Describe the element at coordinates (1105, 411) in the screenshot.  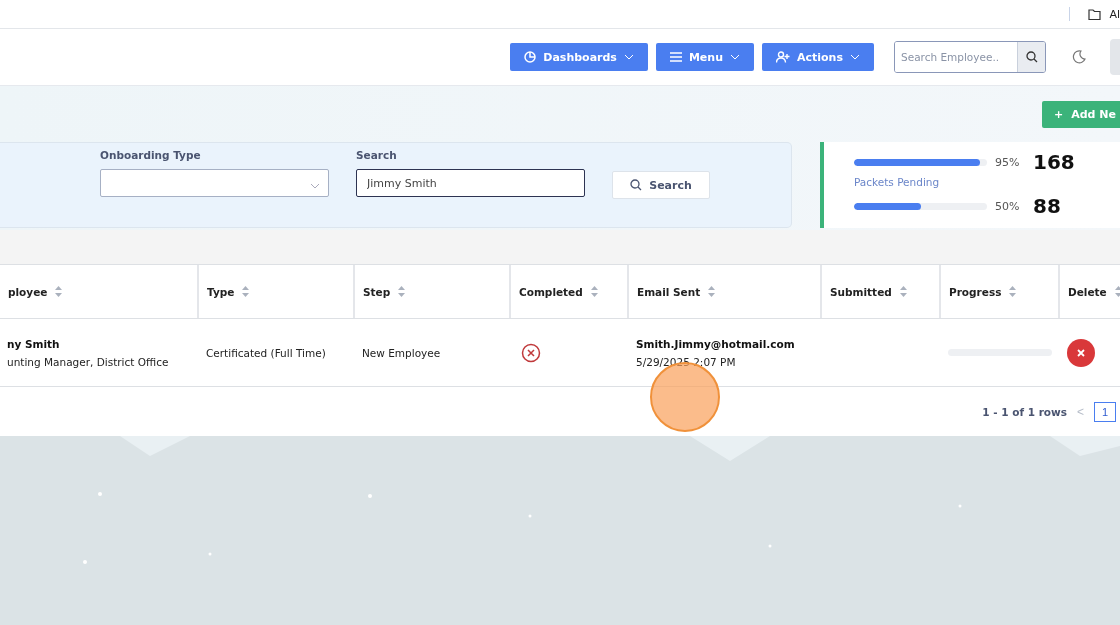
I see `page-number-button: 1` at that location.